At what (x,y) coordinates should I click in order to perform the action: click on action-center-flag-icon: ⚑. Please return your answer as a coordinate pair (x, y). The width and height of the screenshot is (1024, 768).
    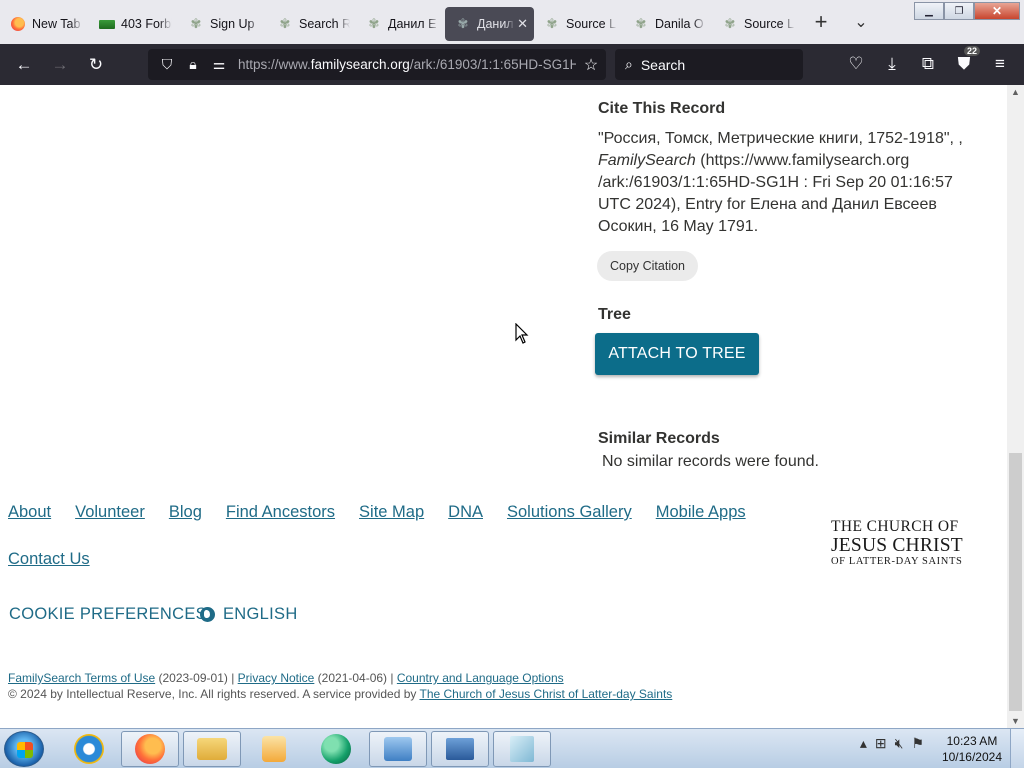
    Looking at the image, I should click on (917, 743).